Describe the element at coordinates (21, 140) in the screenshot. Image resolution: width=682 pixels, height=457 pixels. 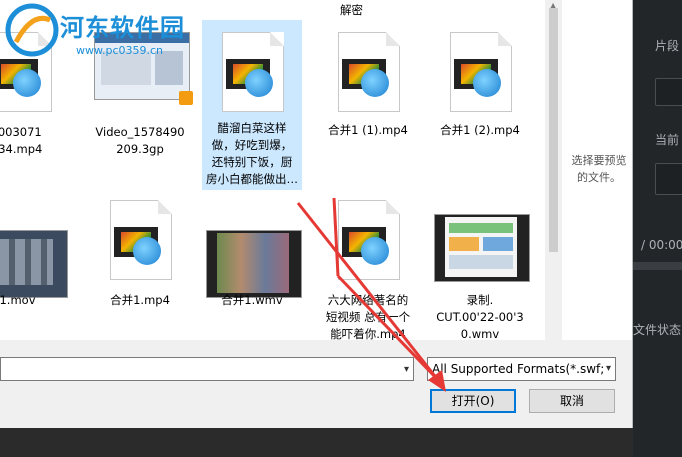
I see `file-name: V_202003071 1429334.mp4` at that location.